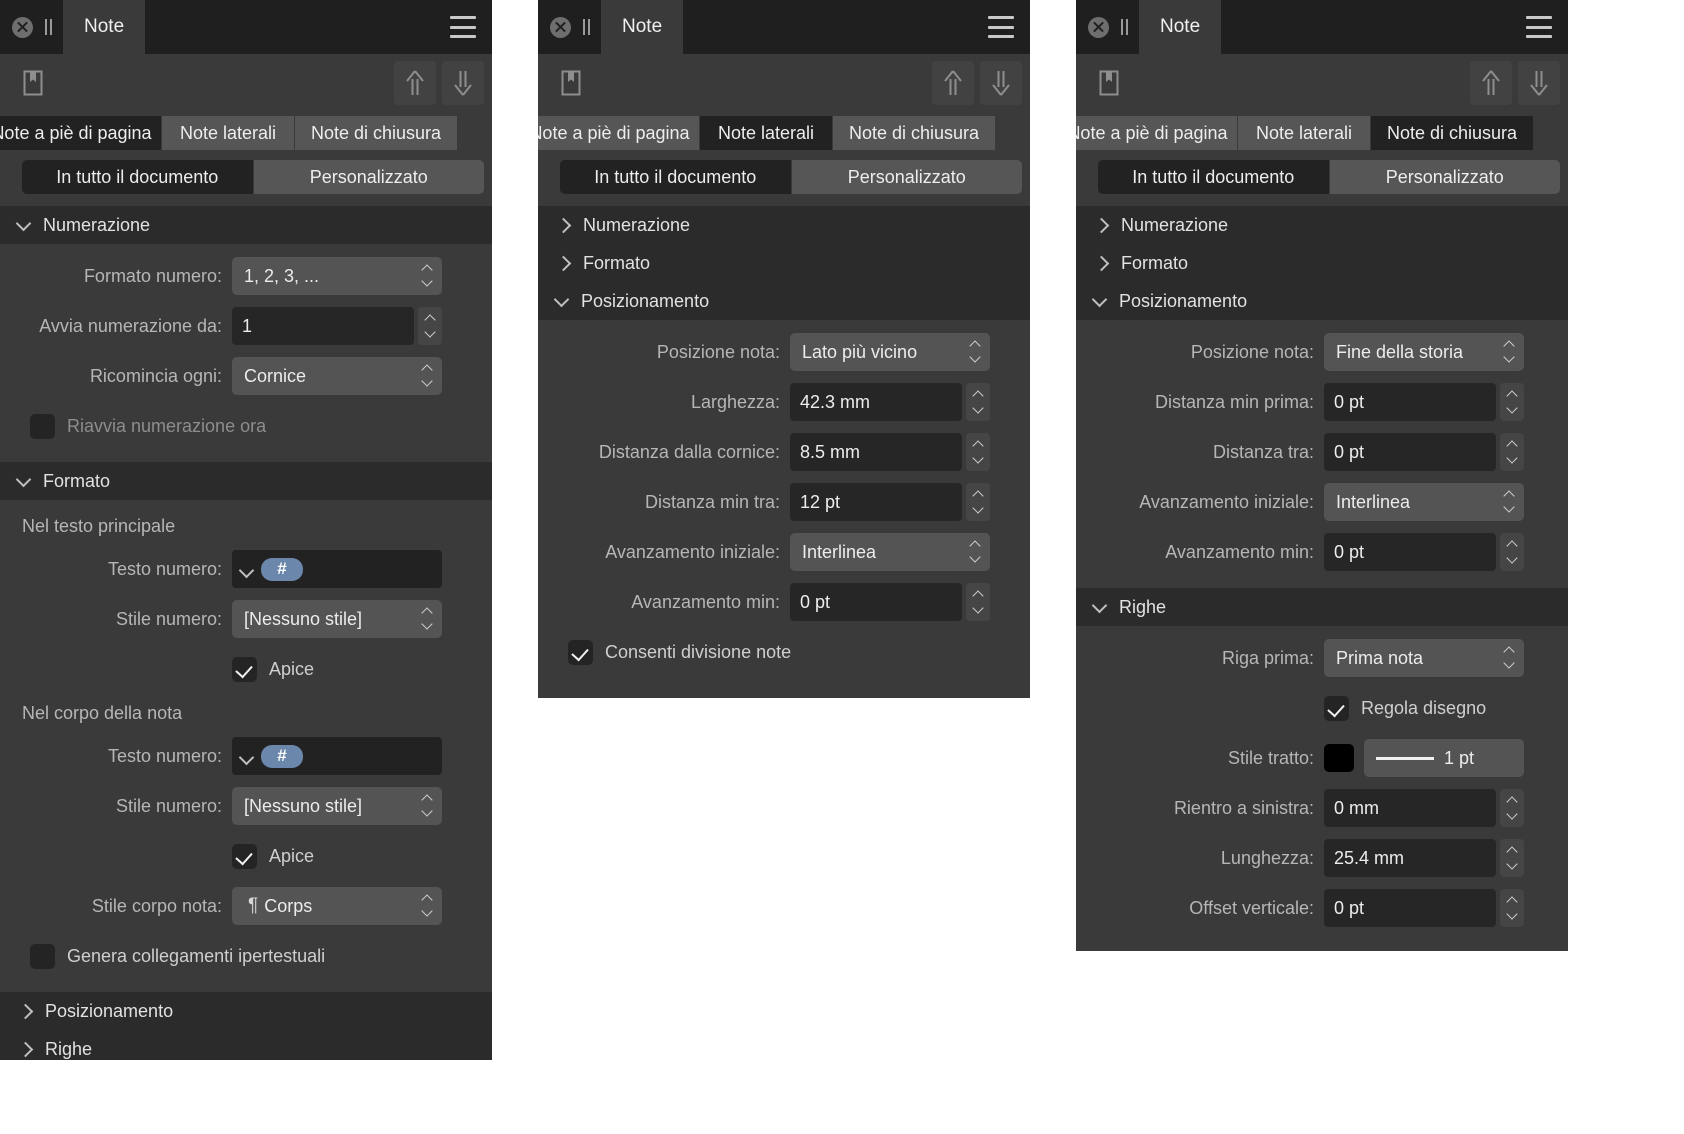  What do you see at coordinates (1424, 352) in the screenshot?
I see `posizione-nota-dropdown: Fine della storia` at bounding box center [1424, 352].